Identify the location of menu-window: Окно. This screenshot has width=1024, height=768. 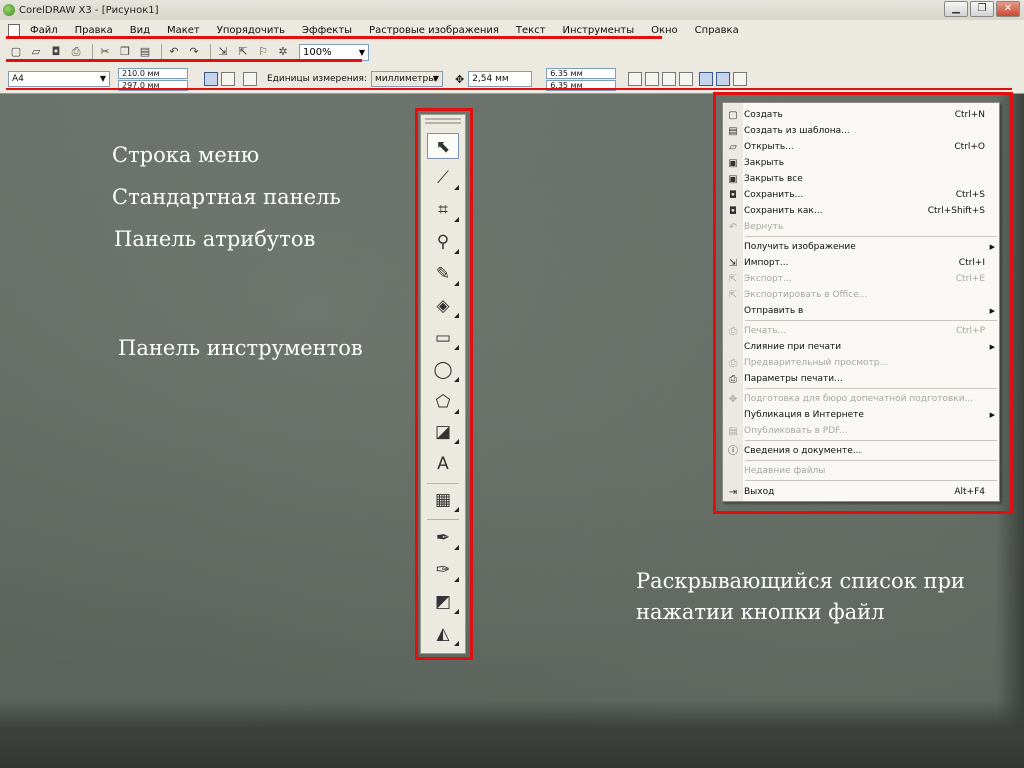
(664, 30).